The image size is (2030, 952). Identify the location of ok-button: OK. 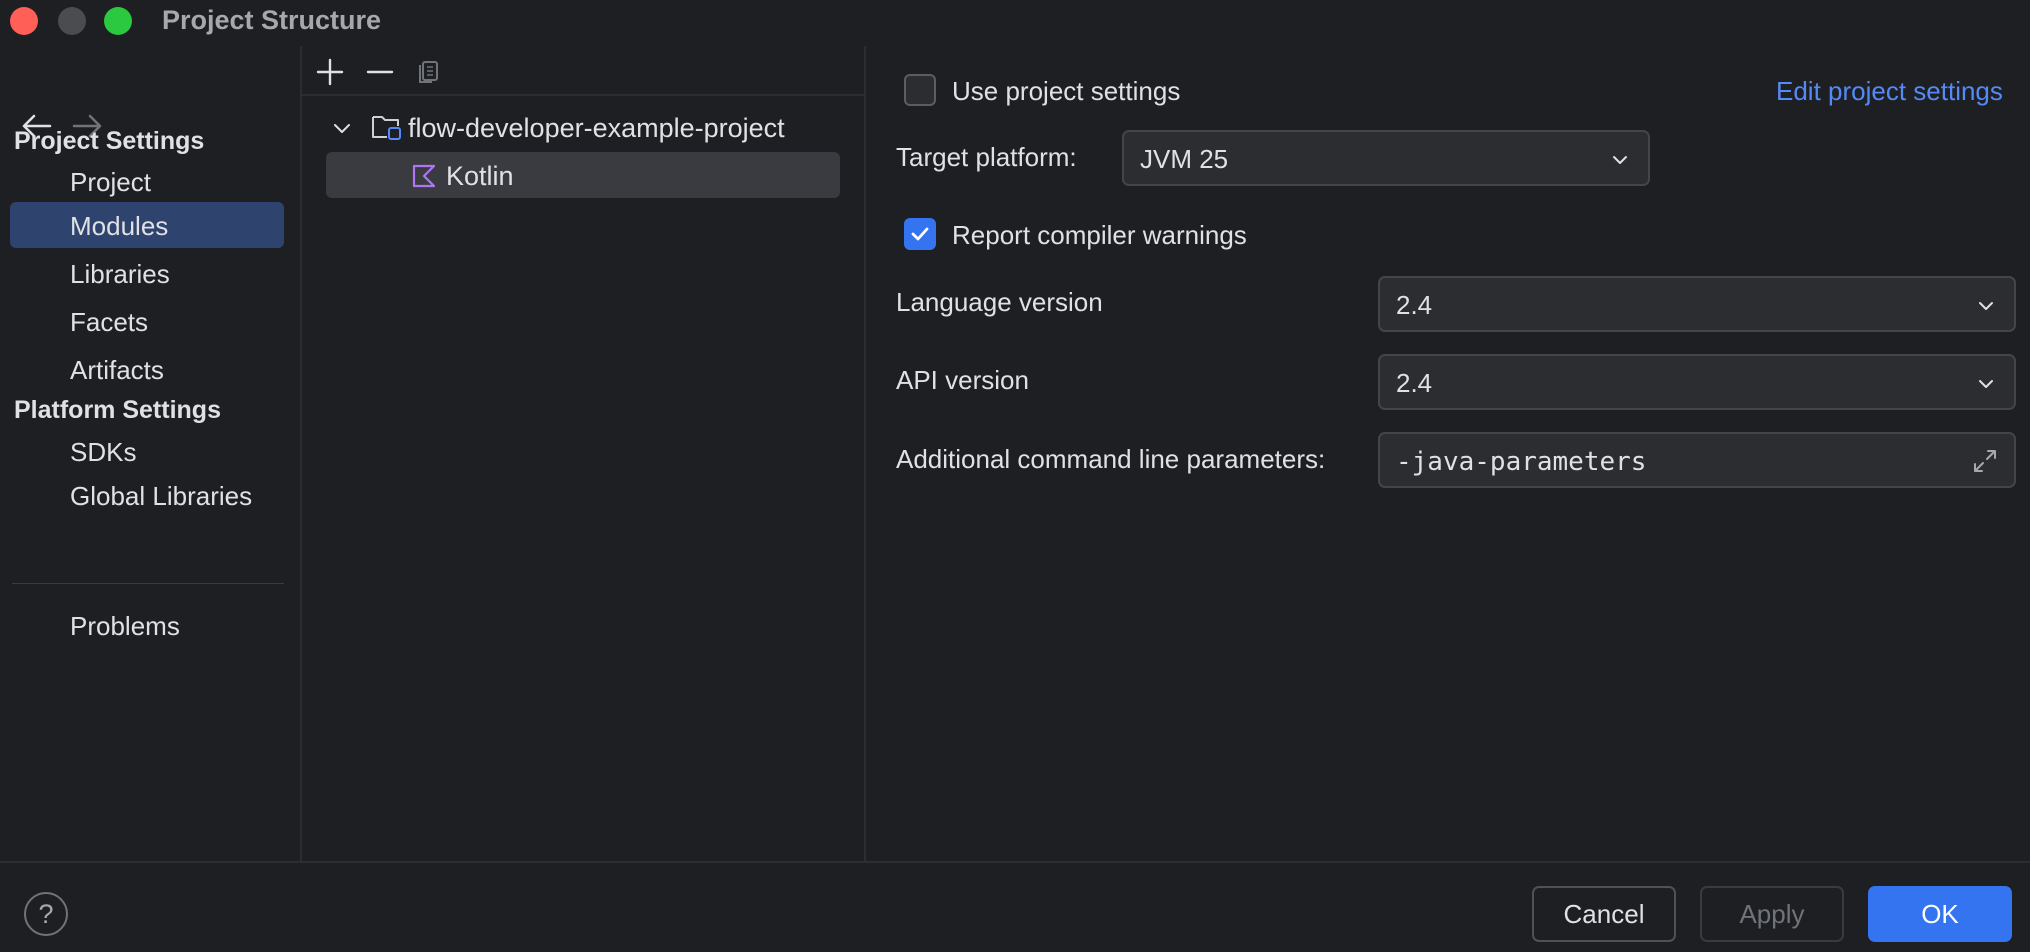
(1940, 914).